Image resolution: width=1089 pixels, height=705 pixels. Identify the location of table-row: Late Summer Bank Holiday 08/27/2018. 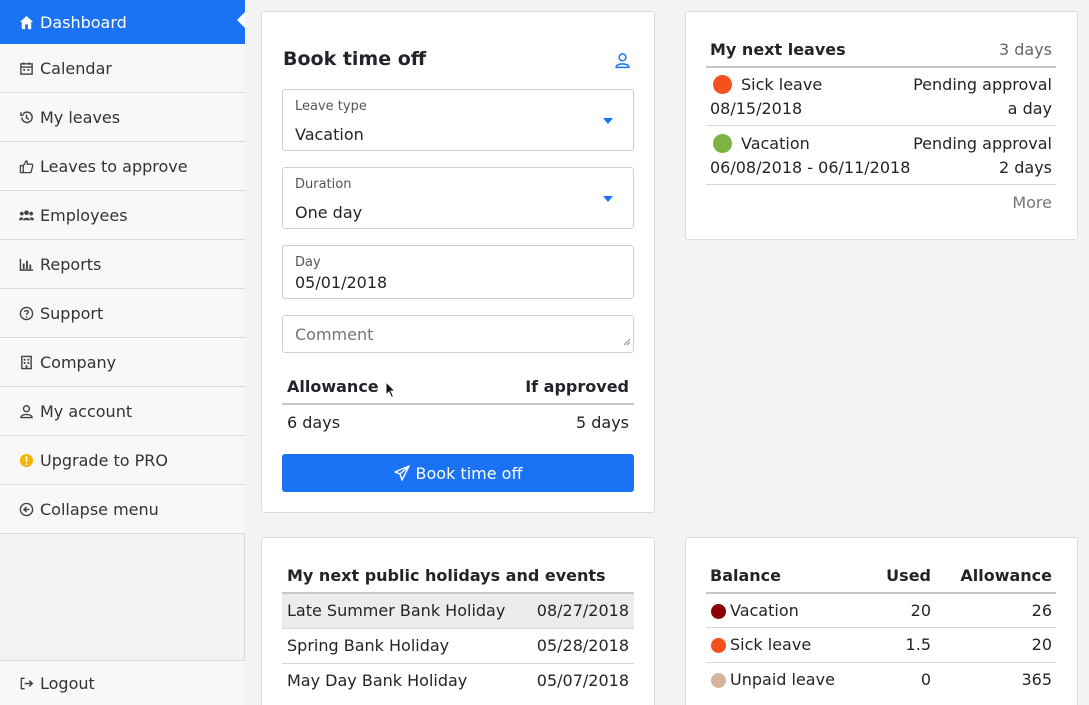
(458, 611).